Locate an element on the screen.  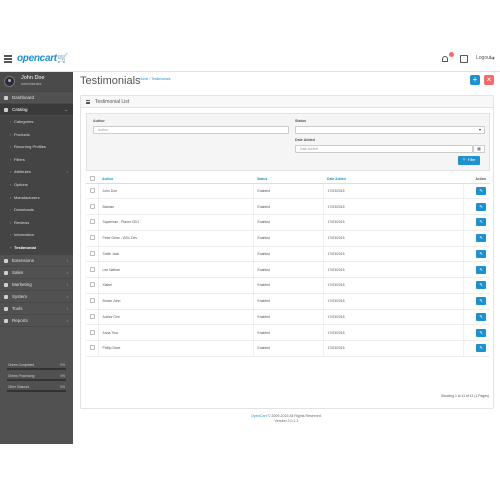
sidebar-item-tools: Tools › is located at coordinates (36, 309).